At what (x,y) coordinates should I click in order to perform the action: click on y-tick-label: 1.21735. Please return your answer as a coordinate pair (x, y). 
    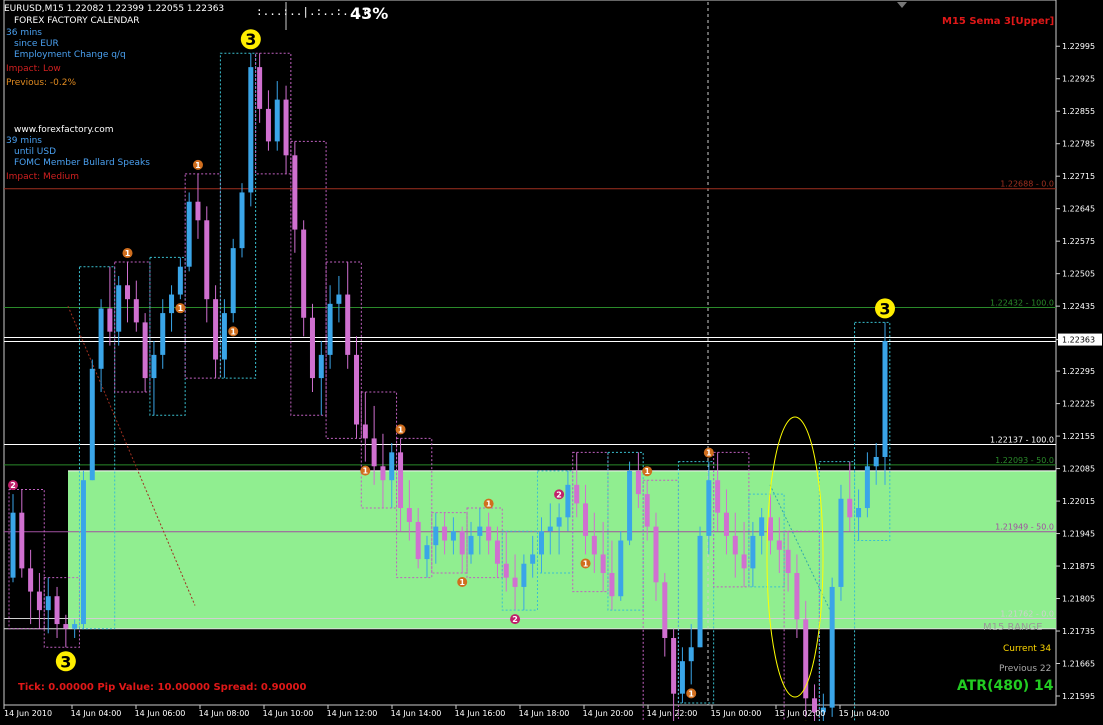
    Looking at the image, I should click on (1078, 631).